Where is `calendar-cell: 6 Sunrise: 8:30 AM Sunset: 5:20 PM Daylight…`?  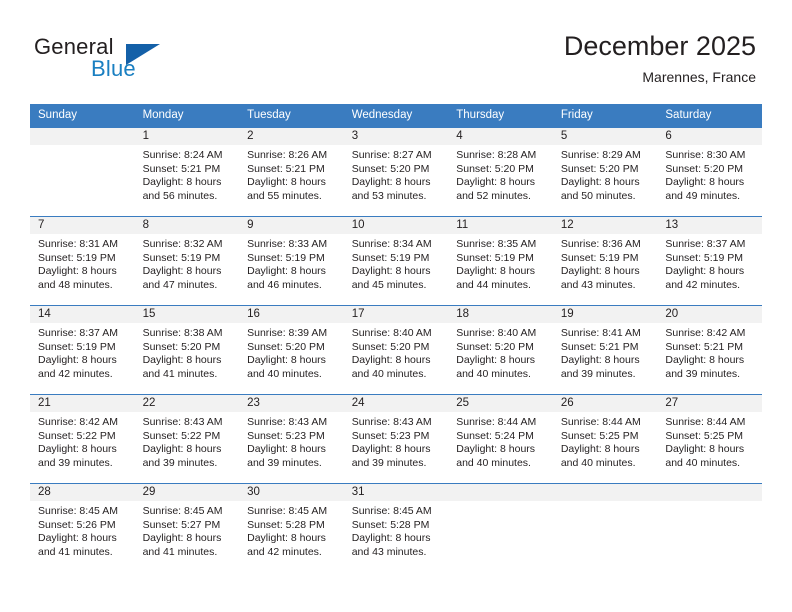 calendar-cell: 6 Sunrise: 8:30 AM Sunset: 5:20 PM Daylight… is located at coordinates (709, 171).